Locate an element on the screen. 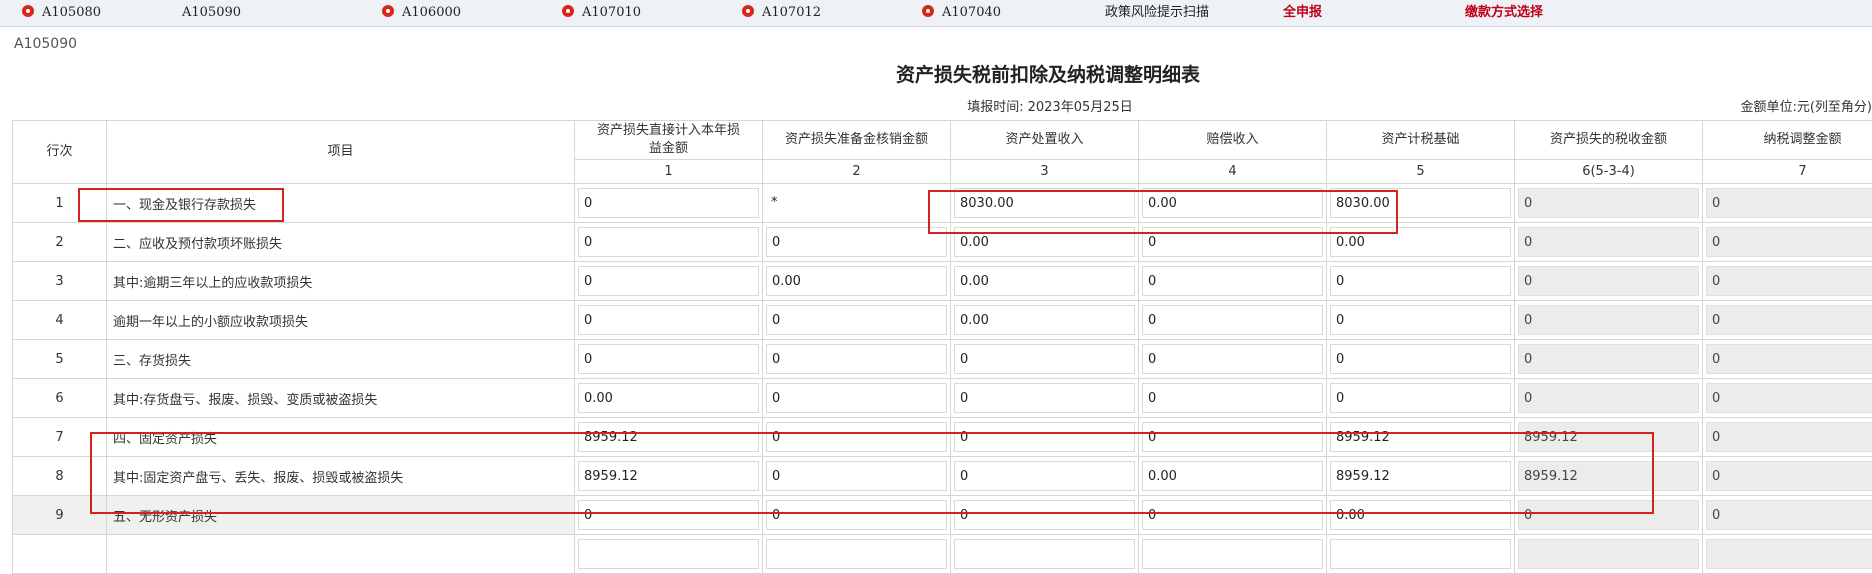 The width and height of the screenshot is (1872, 574). col-number-5: 5 is located at coordinates (1421, 172).